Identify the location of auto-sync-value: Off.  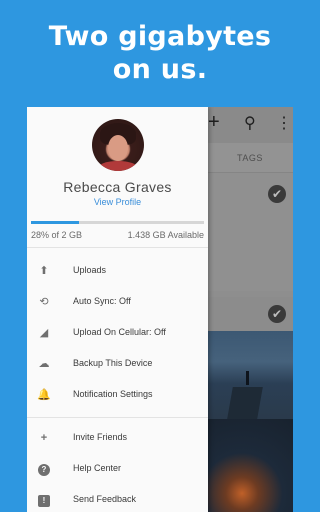
(125, 301).